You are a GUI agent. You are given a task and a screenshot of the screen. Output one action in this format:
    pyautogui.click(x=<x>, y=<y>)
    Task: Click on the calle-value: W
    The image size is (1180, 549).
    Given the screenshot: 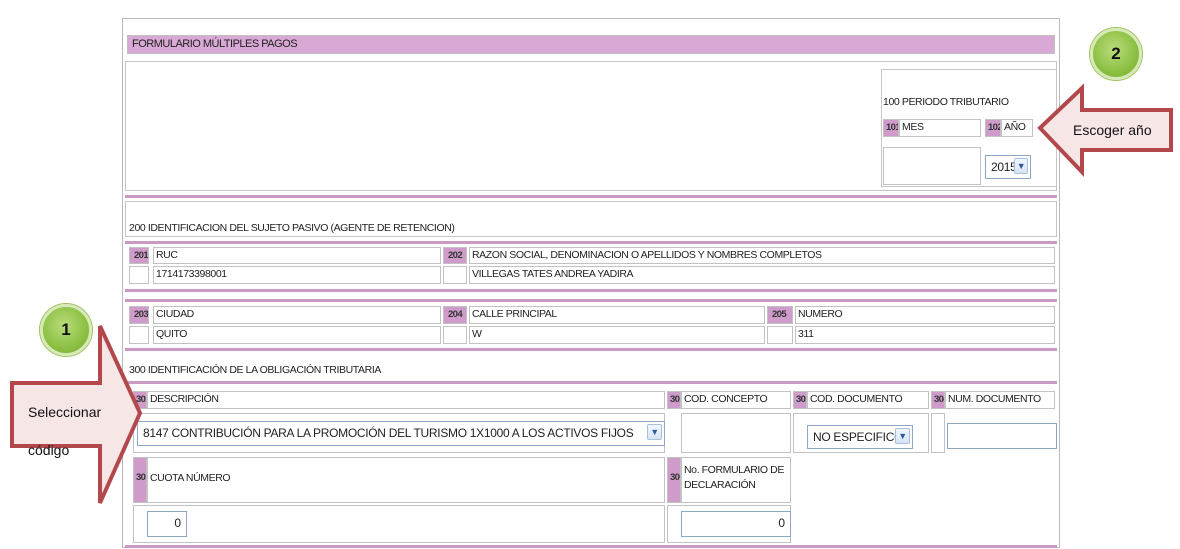 What is the action you would take?
    pyautogui.click(x=617, y=335)
    